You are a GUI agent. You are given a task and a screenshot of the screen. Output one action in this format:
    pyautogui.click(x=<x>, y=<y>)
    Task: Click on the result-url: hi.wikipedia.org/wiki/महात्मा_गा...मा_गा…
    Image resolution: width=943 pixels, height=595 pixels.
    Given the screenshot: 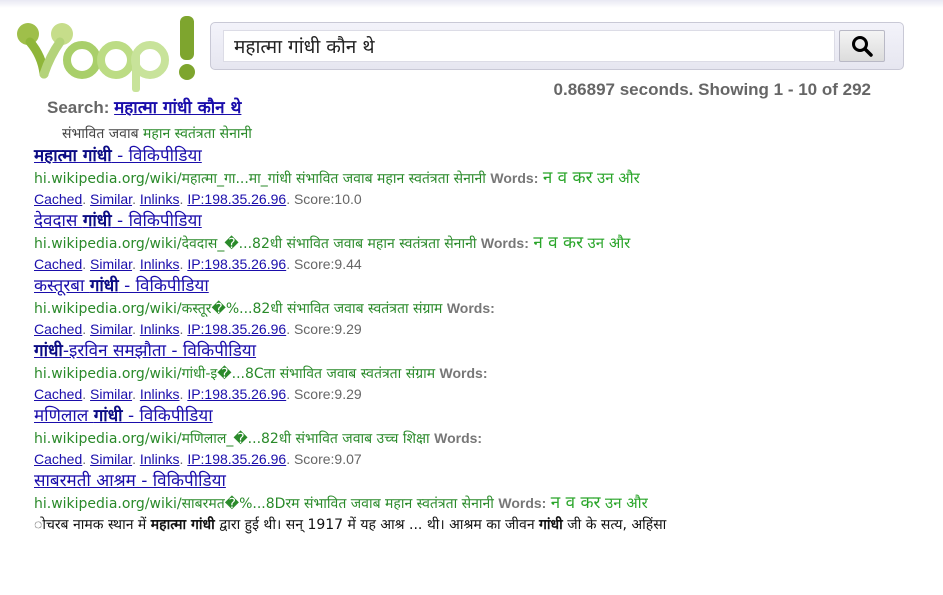 What is the action you would take?
    pyautogui.click(x=163, y=179)
    